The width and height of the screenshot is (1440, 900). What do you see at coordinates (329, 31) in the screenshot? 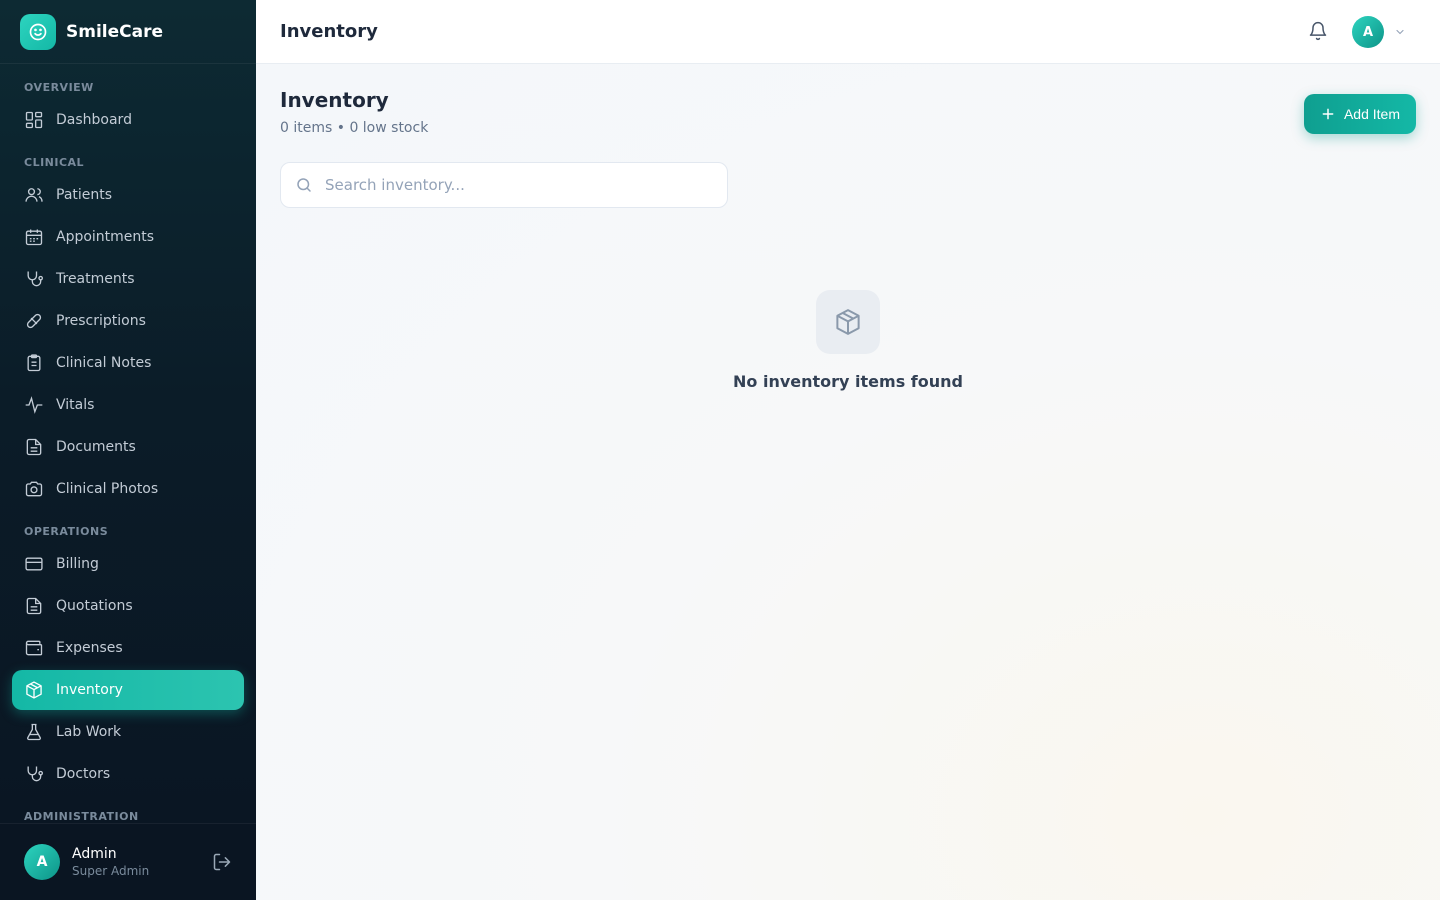
I see `topbar-title: Inventory` at bounding box center [329, 31].